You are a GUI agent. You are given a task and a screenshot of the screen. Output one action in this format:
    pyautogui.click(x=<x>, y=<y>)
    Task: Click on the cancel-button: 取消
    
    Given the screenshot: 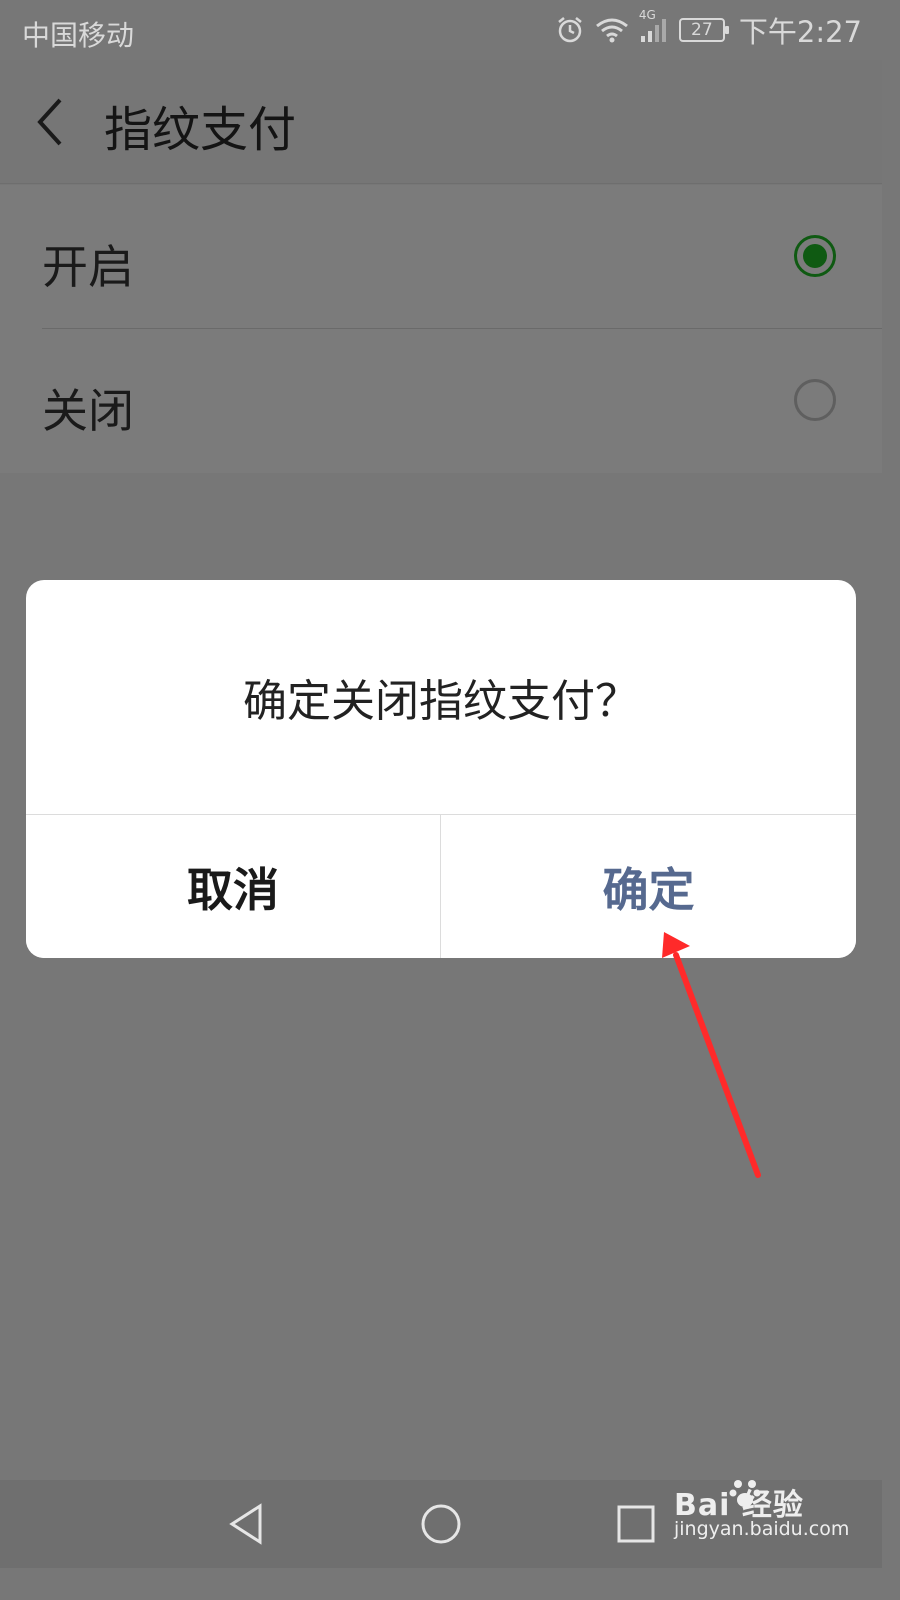 What is the action you would take?
    pyautogui.click(x=233, y=886)
    